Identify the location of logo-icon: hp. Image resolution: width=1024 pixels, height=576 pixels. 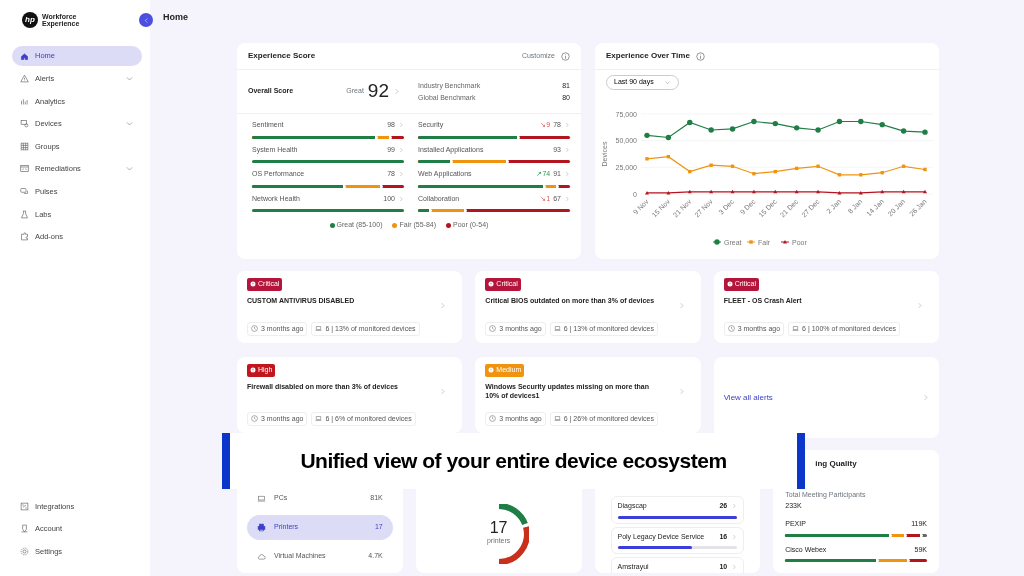
(30, 20).